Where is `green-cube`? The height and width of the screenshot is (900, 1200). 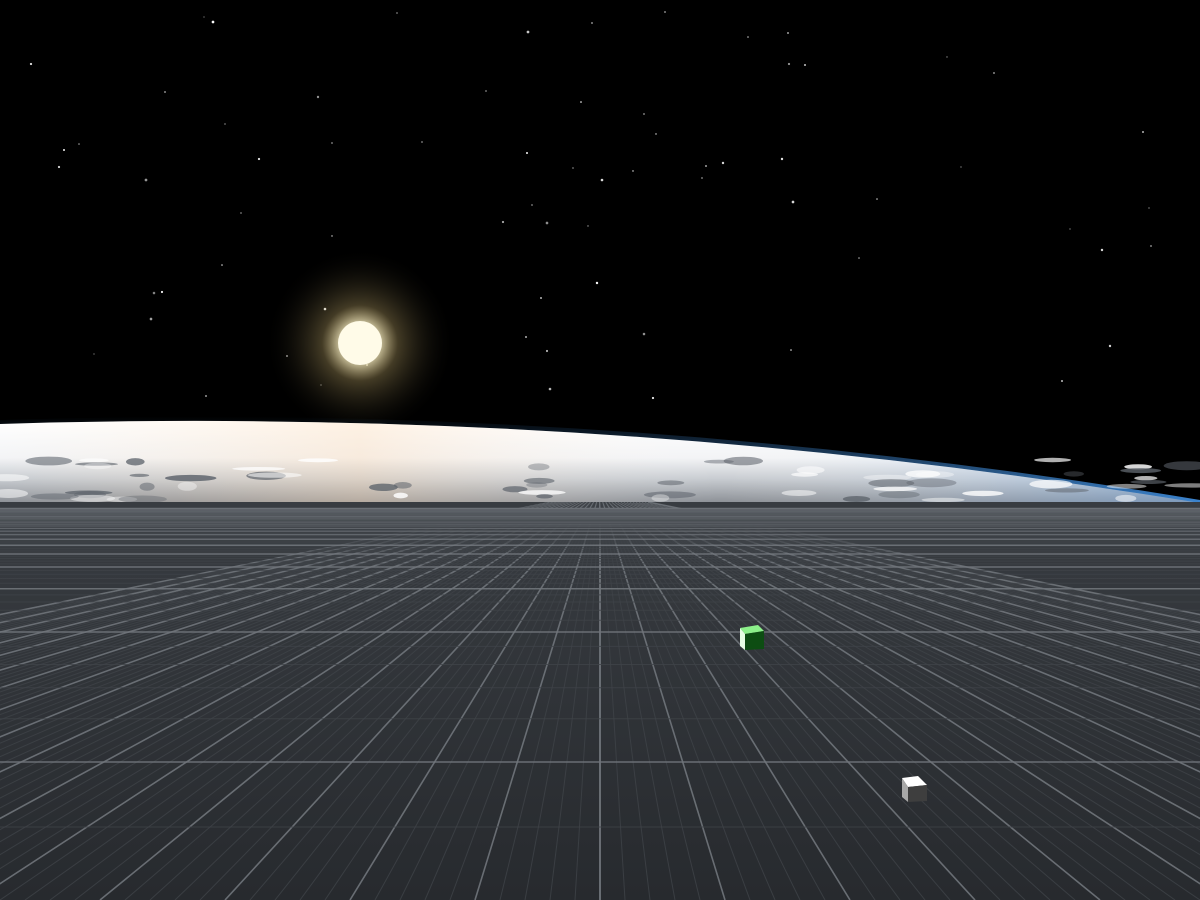
green-cube is located at coordinates (752, 637).